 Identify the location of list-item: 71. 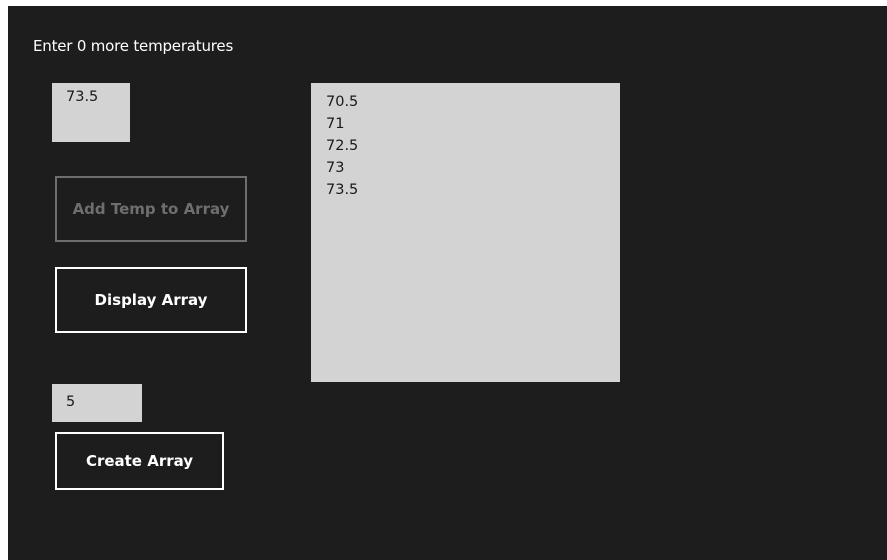
(335, 124).